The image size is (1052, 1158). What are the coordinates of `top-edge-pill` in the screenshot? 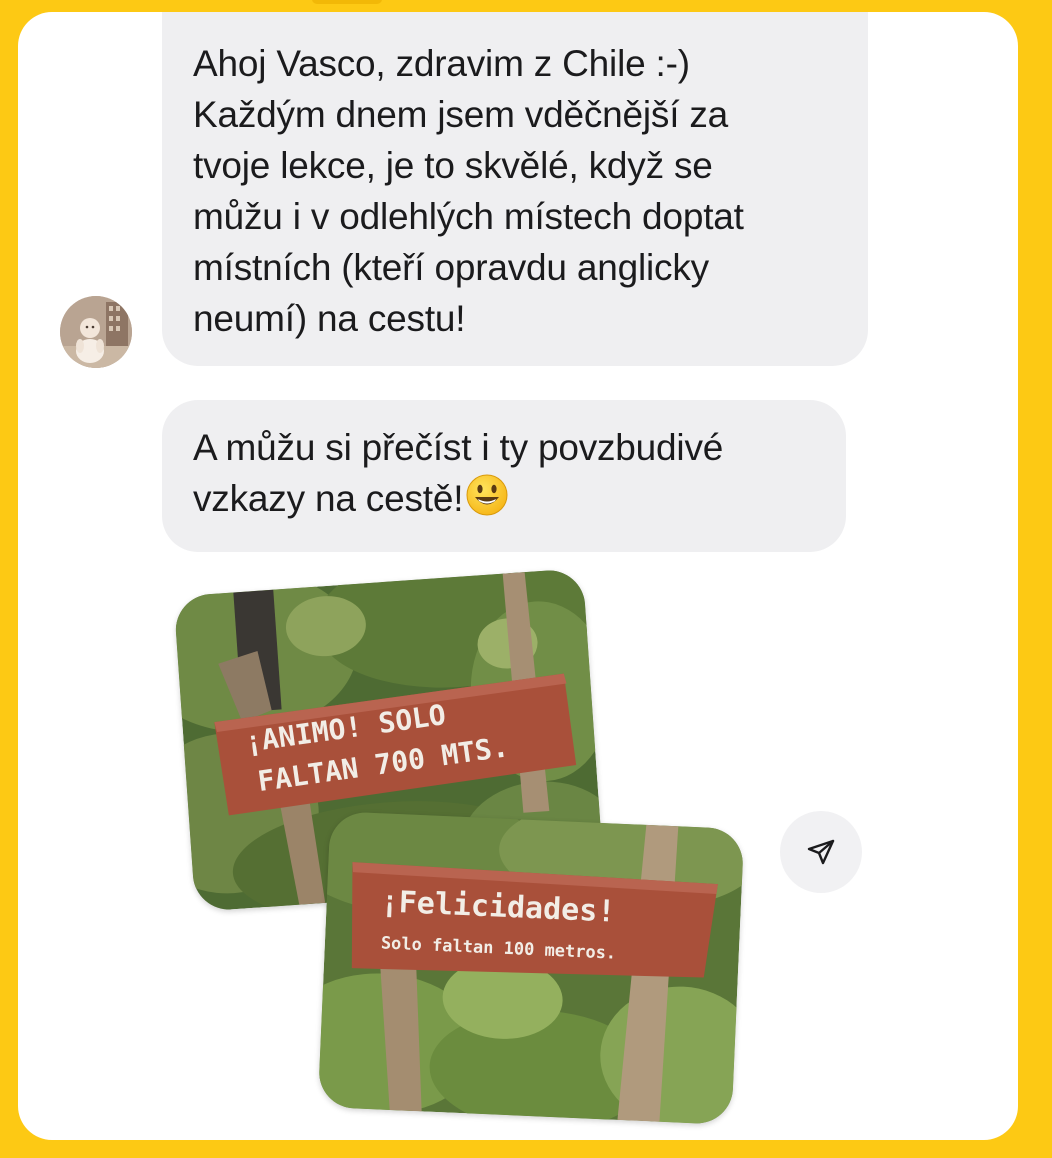 It's located at (347, 2).